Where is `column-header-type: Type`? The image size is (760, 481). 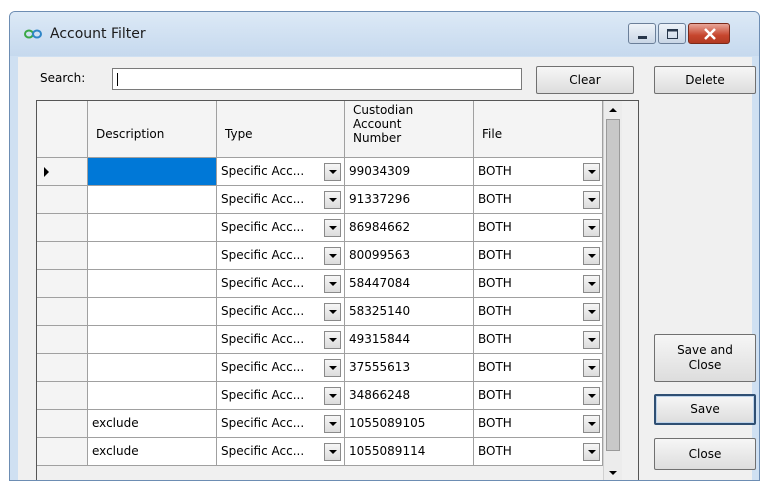 column-header-type: Type is located at coordinates (281, 129).